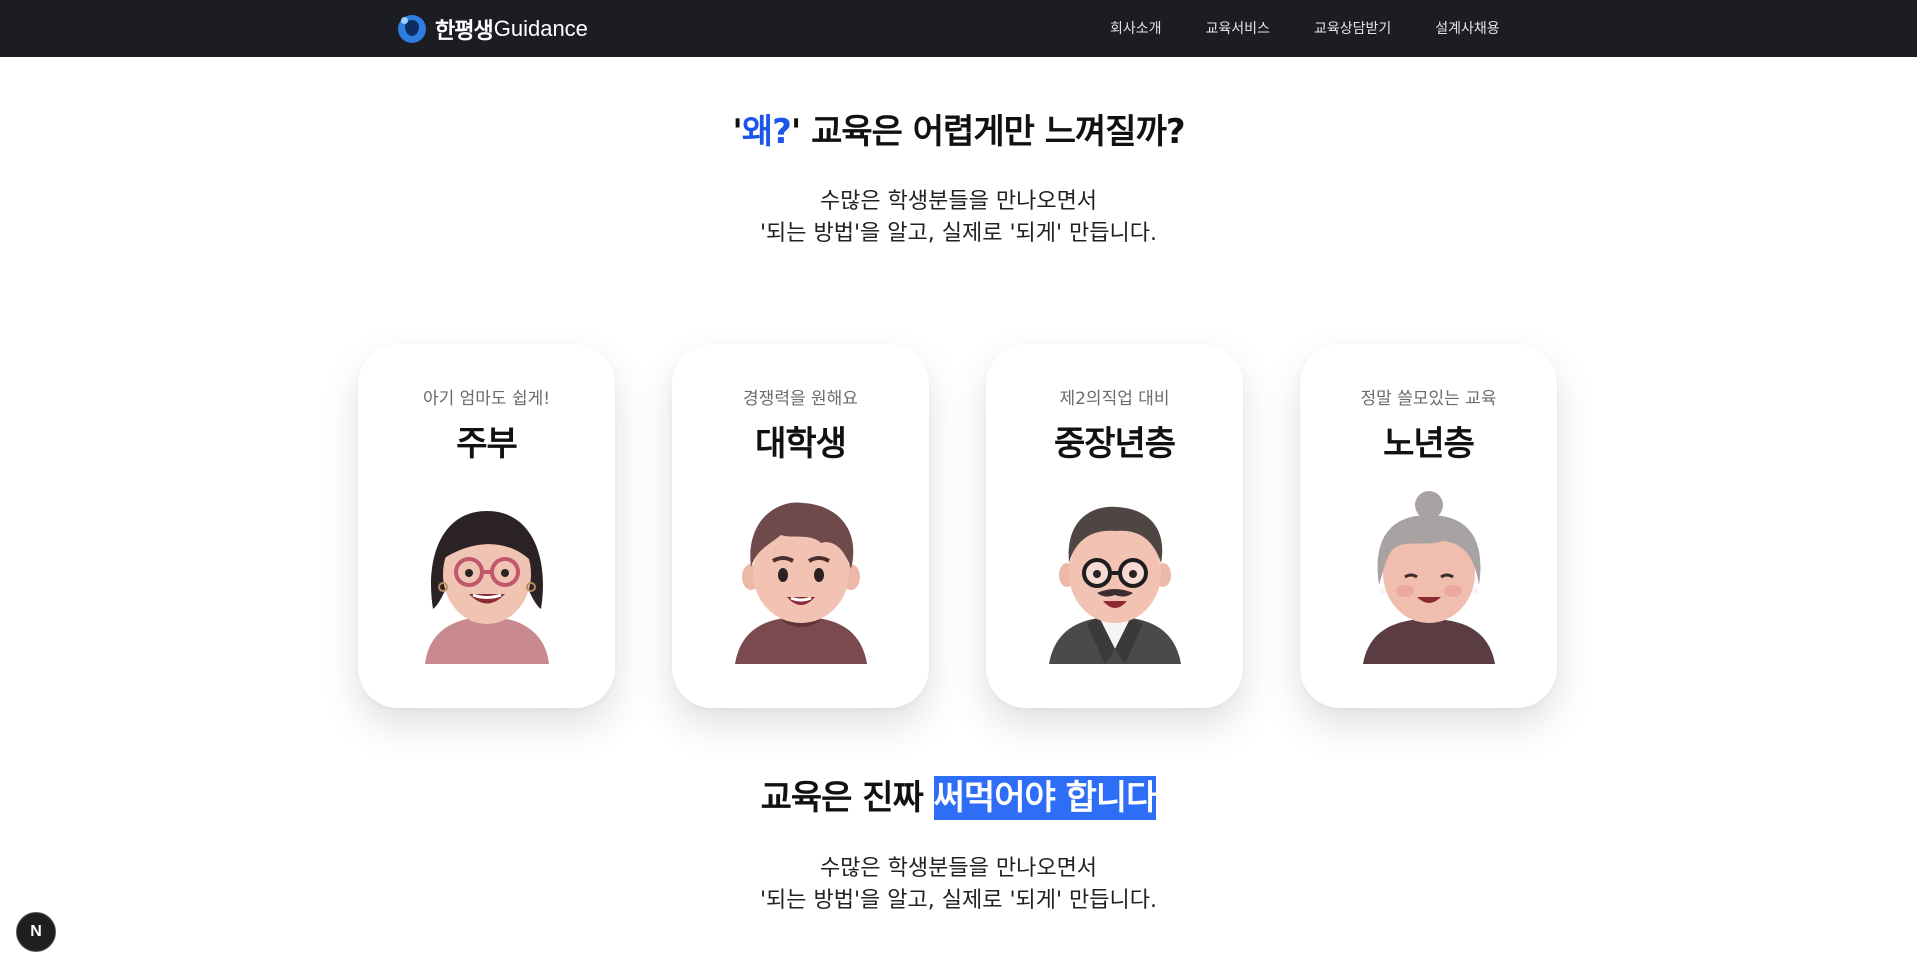  I want to click on card-title: 대학생, so click(801, 444).